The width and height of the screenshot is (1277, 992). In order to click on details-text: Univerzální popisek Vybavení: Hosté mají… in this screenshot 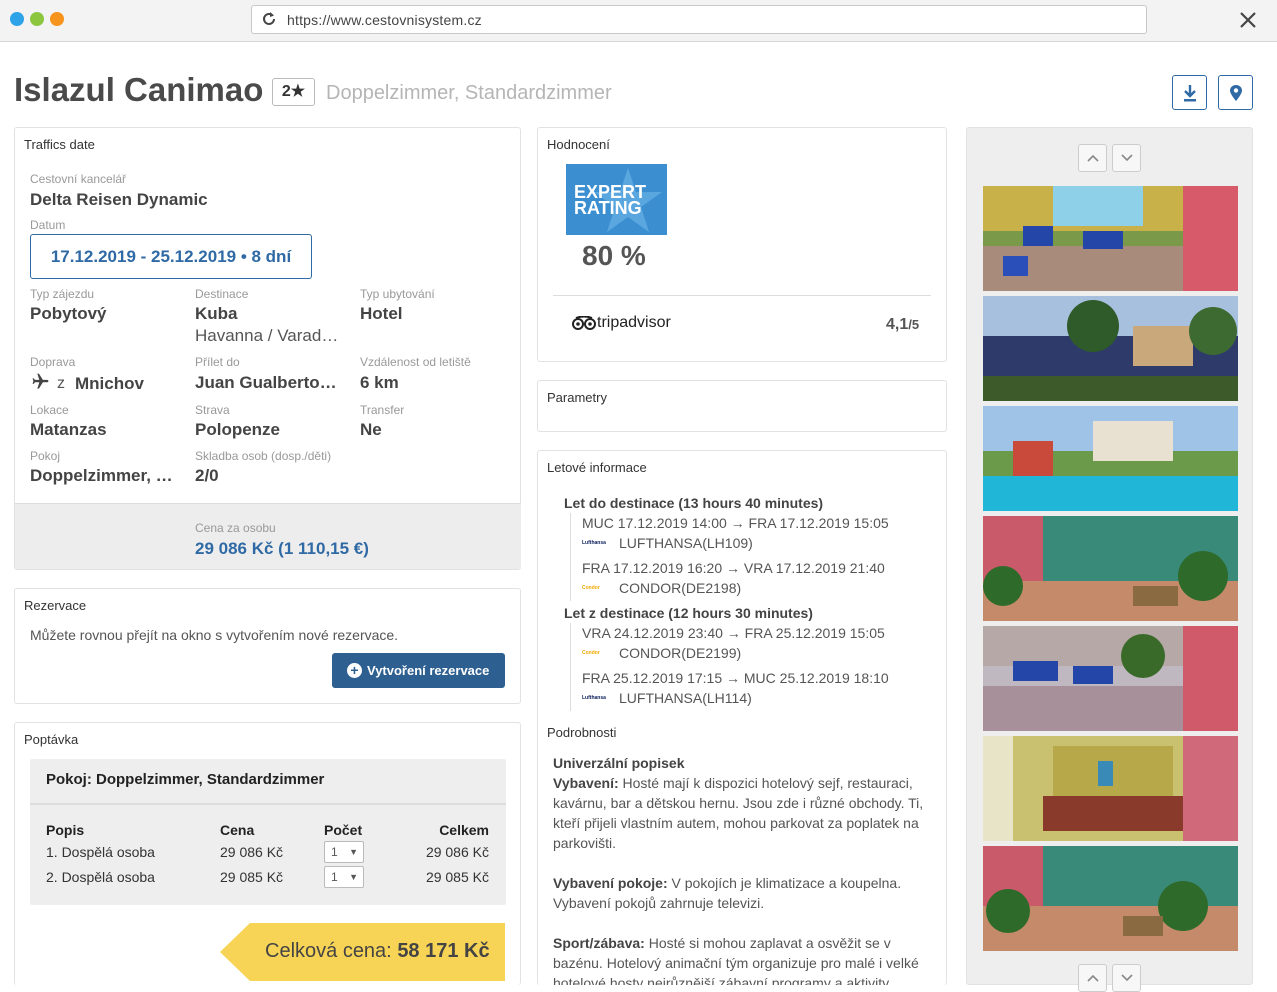, I will do `click(745, 869)`.